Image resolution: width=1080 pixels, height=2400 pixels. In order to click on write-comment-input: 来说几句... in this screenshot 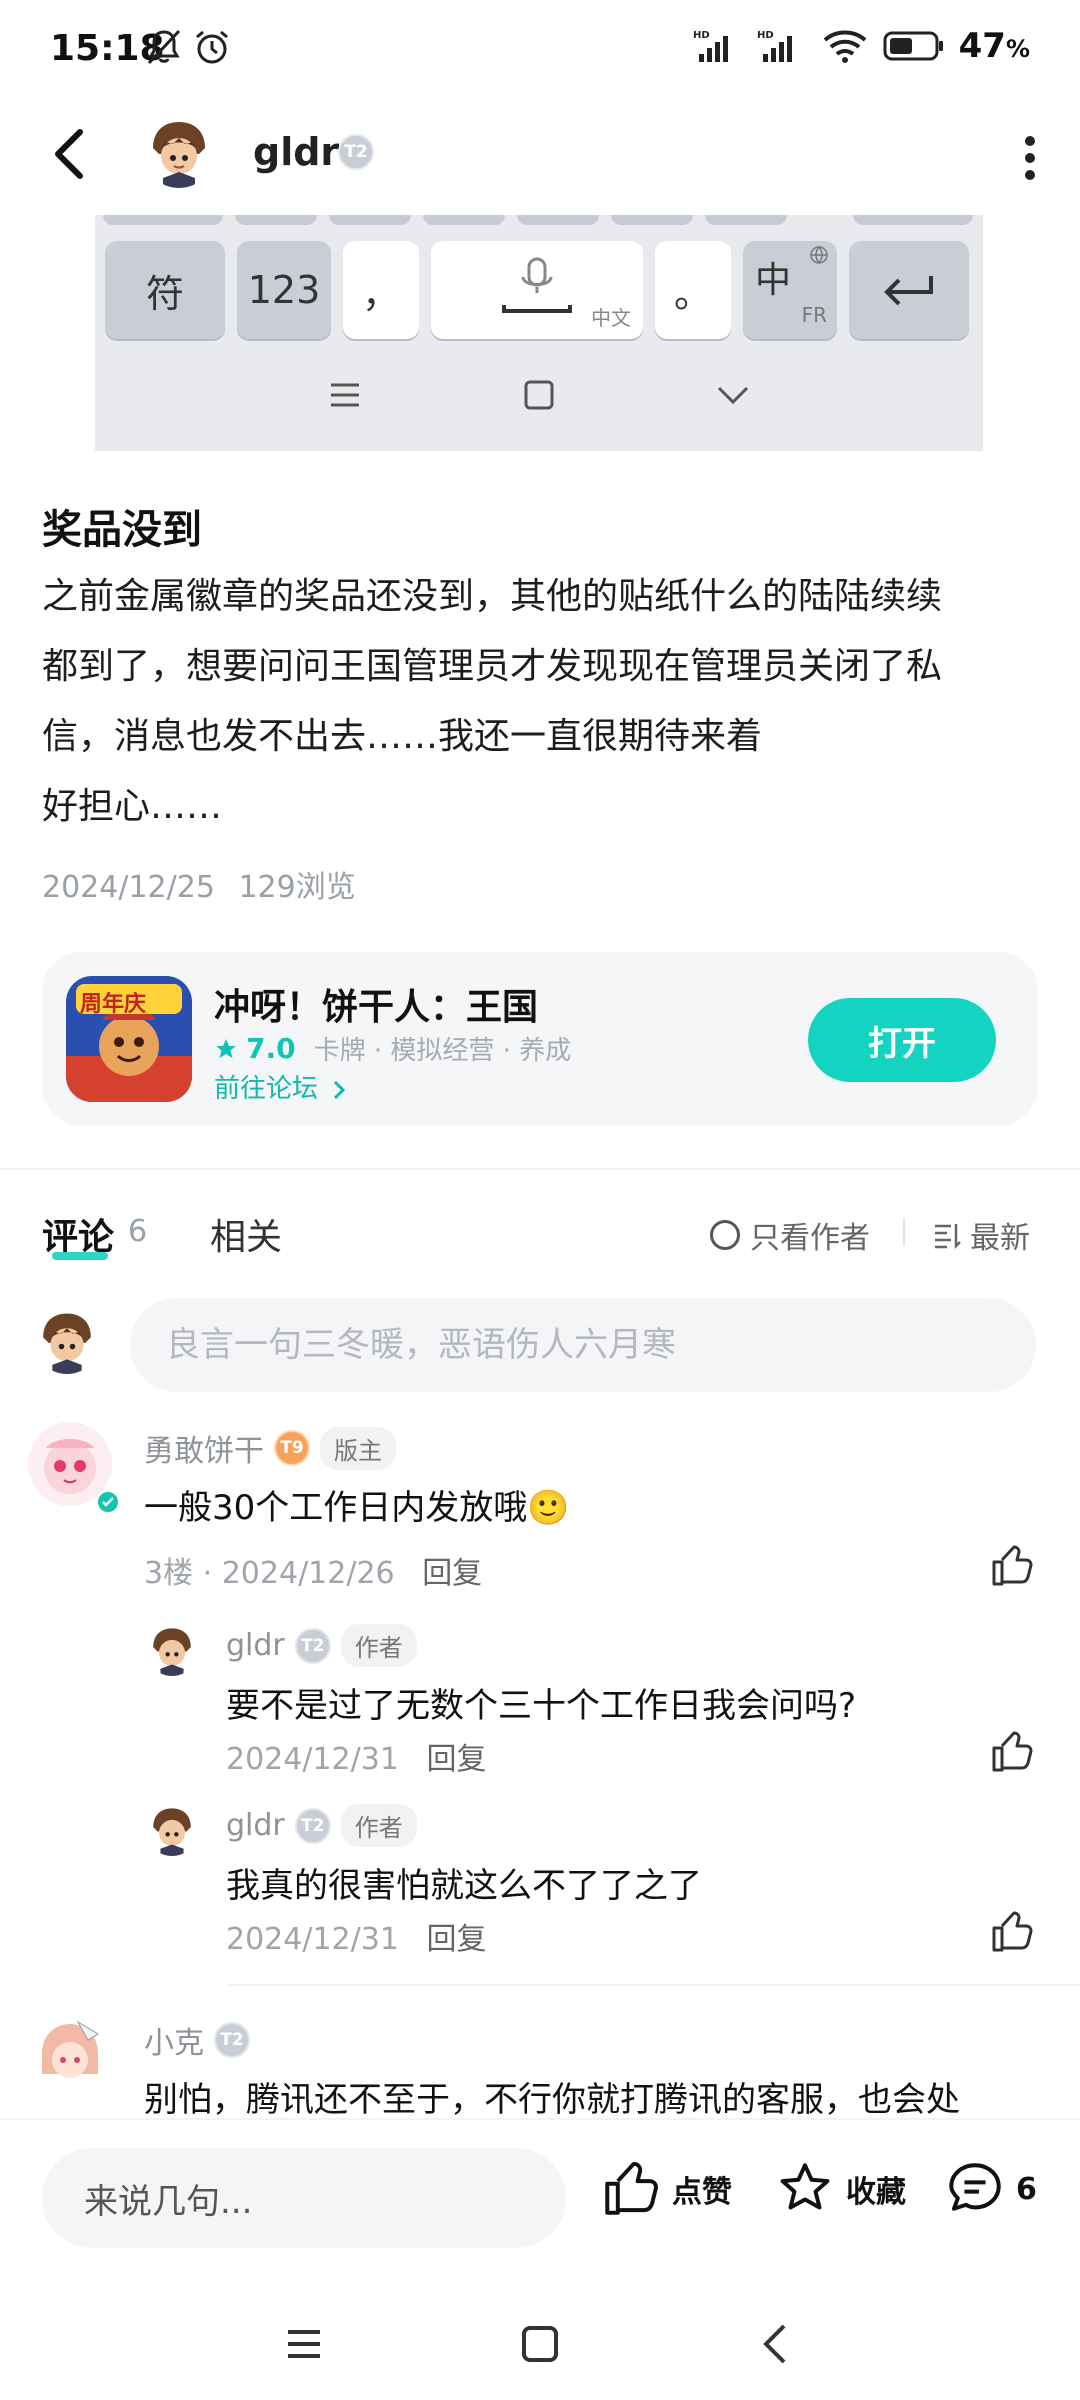, I will do `click(304, 2198)`.